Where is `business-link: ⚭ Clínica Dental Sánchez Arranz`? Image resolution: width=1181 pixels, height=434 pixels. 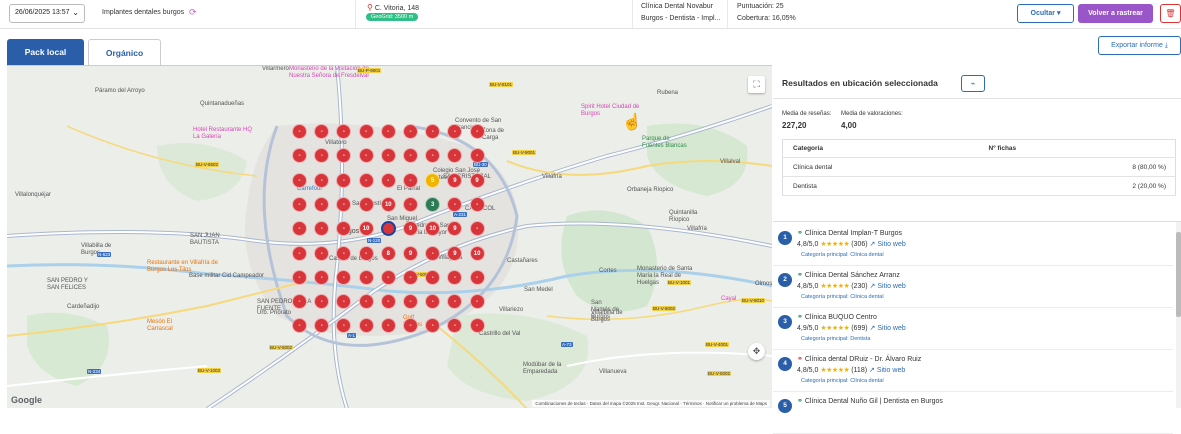
business-link: ⚭ Clínica Dental Sánchez Arranz is located at coordinates (848, 275).